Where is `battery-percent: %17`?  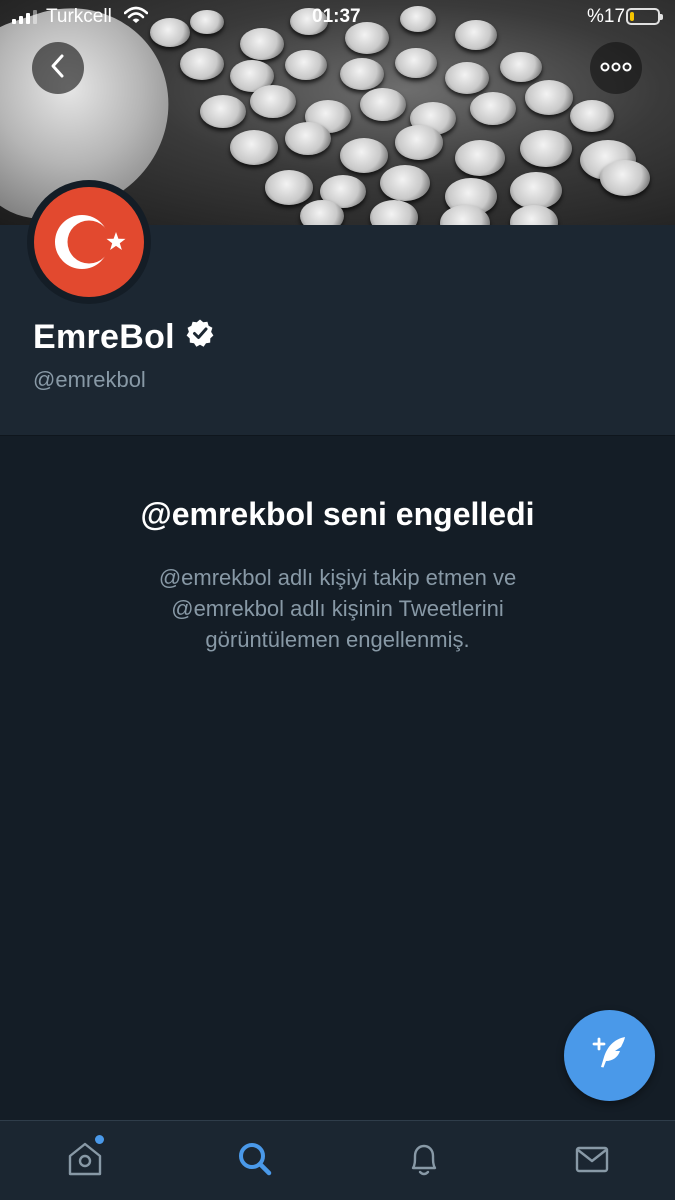
battery-percent: %17 is located at coordinates (606, 16).